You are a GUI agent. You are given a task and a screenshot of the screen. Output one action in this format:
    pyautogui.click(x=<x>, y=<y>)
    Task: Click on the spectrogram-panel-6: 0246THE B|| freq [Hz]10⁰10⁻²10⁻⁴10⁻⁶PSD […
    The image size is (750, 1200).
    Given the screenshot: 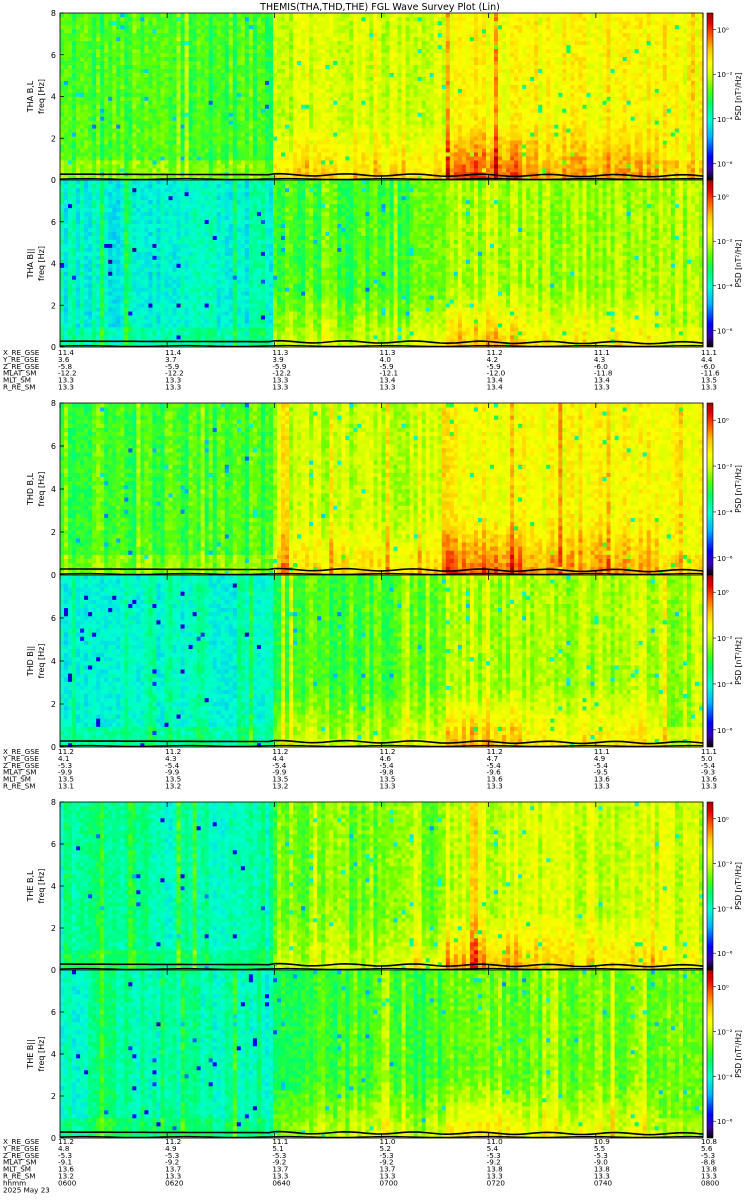 What is the action you would take?
    pyautogui.click(x=384, y=1056)
    